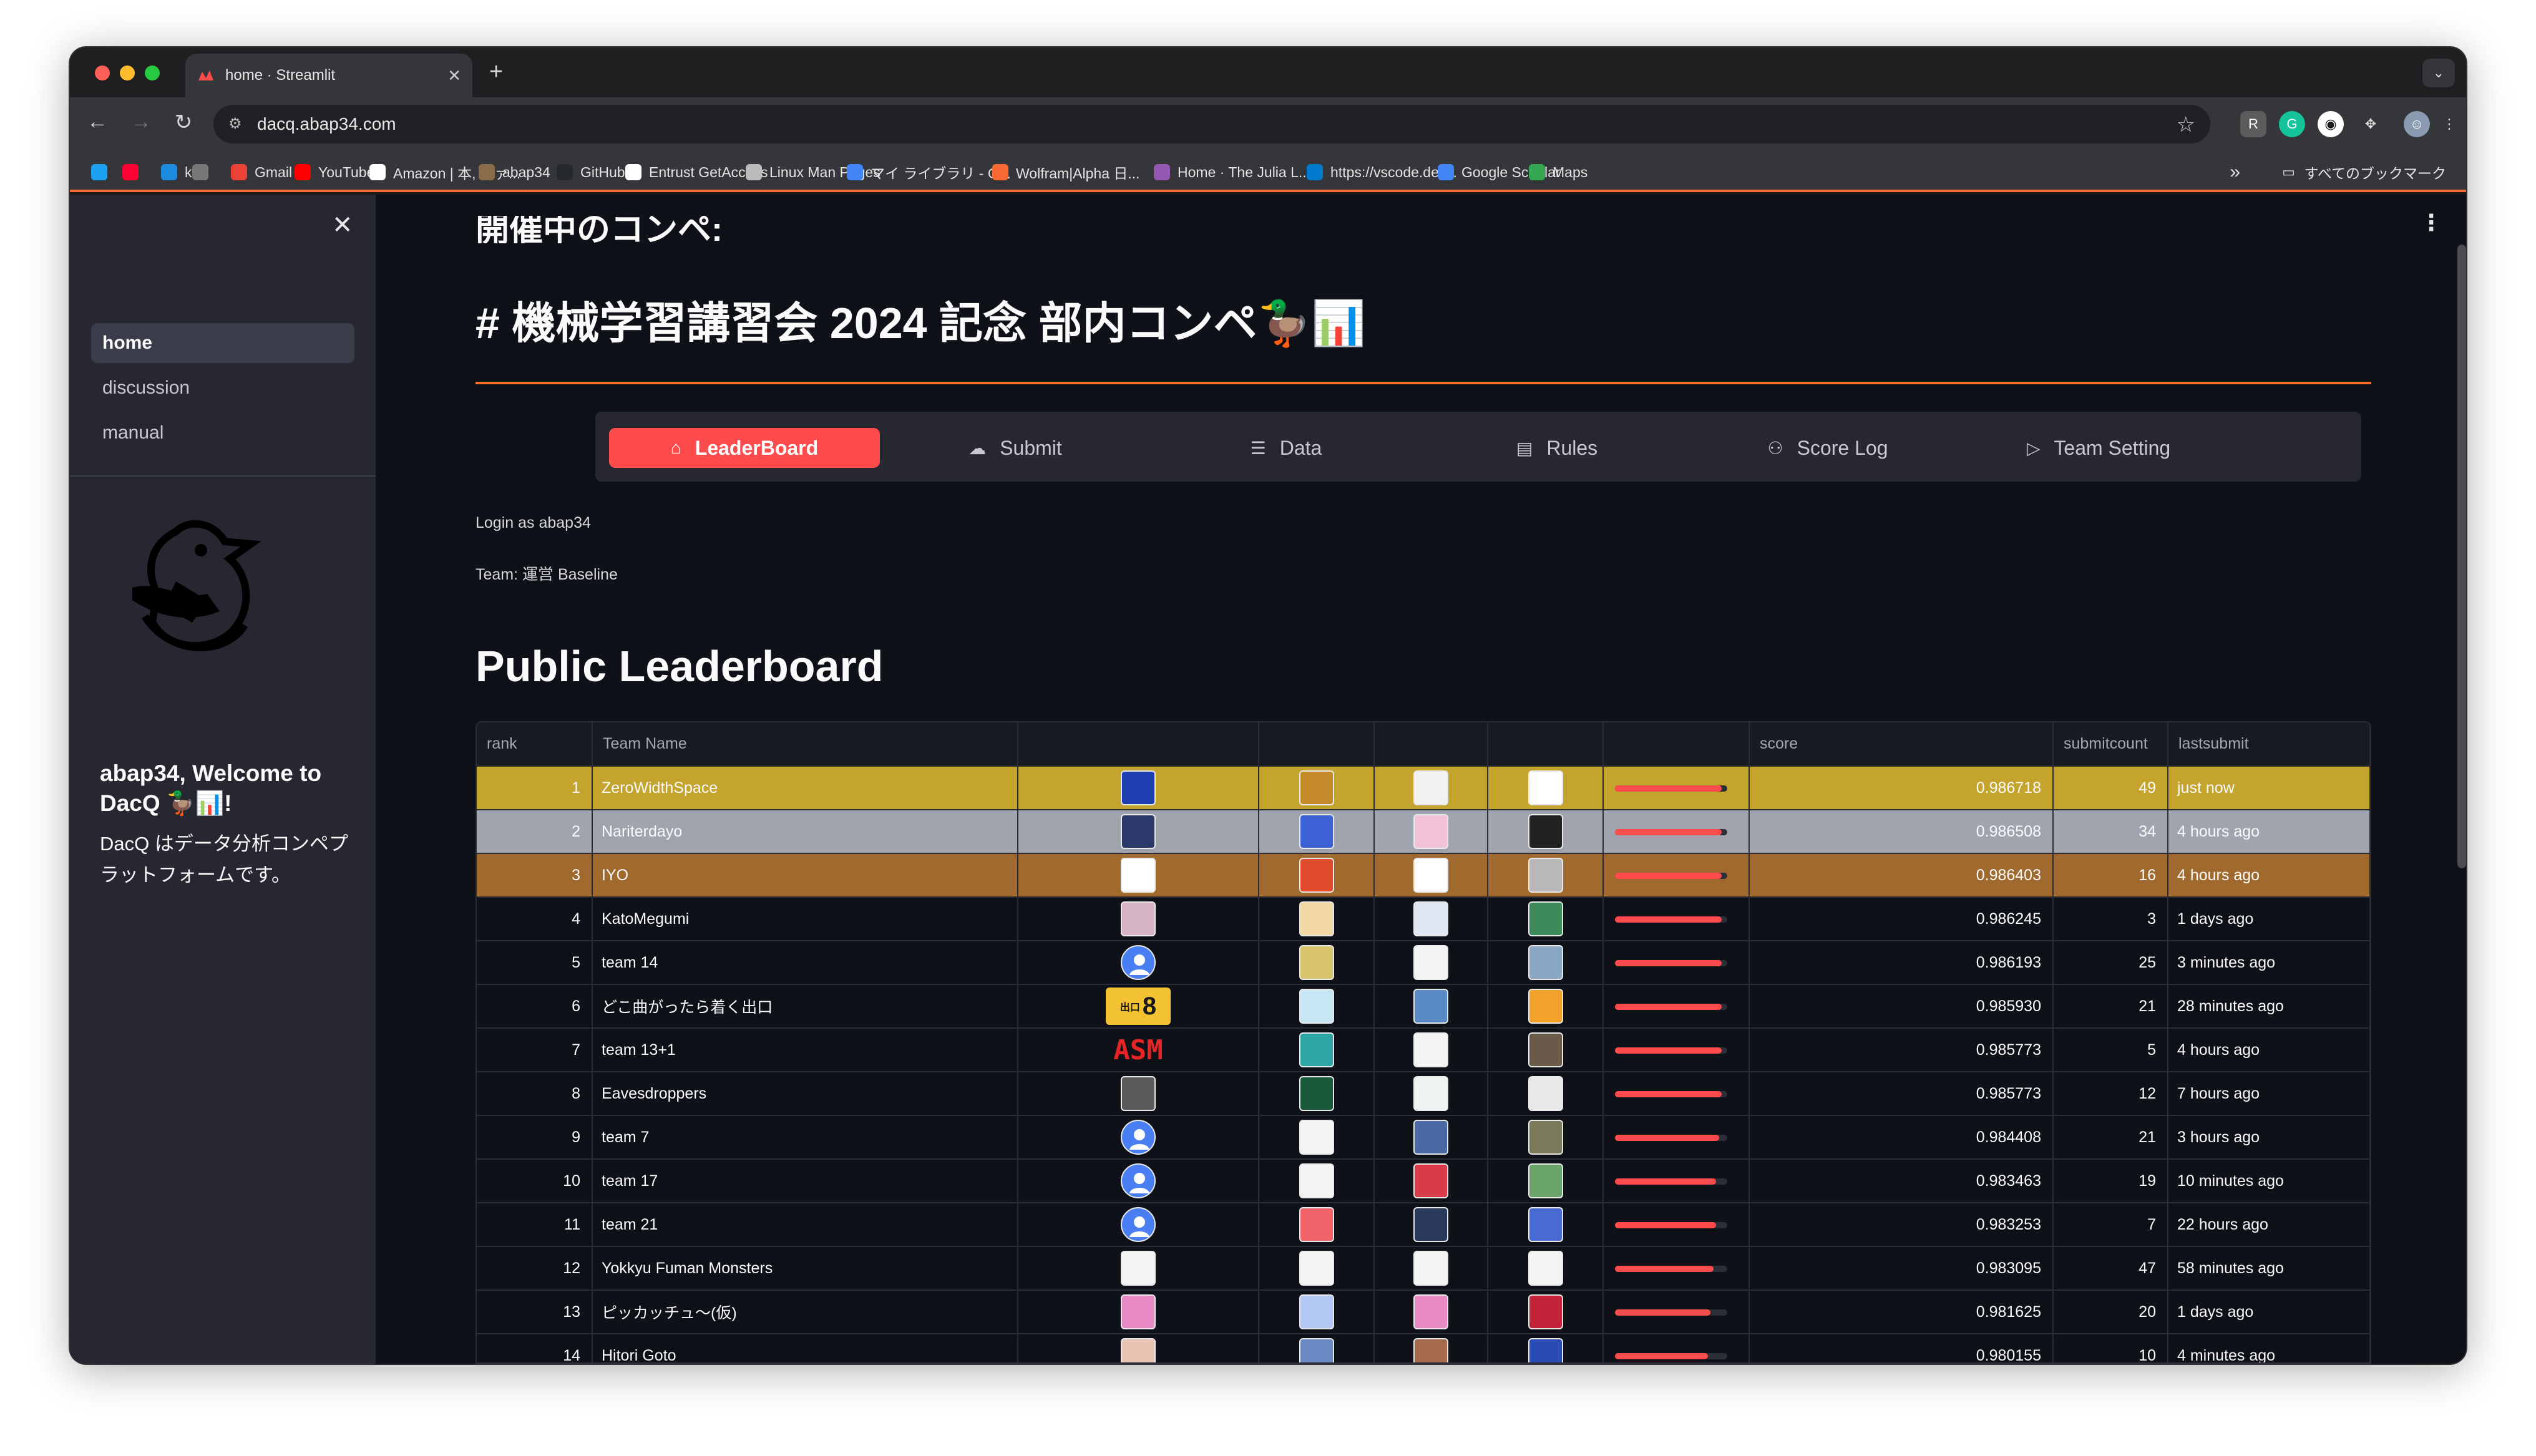  What do you see at coordinates (535, 744) in the screenshot?
I see `column-header: rank` at bounding box center [535, 744].